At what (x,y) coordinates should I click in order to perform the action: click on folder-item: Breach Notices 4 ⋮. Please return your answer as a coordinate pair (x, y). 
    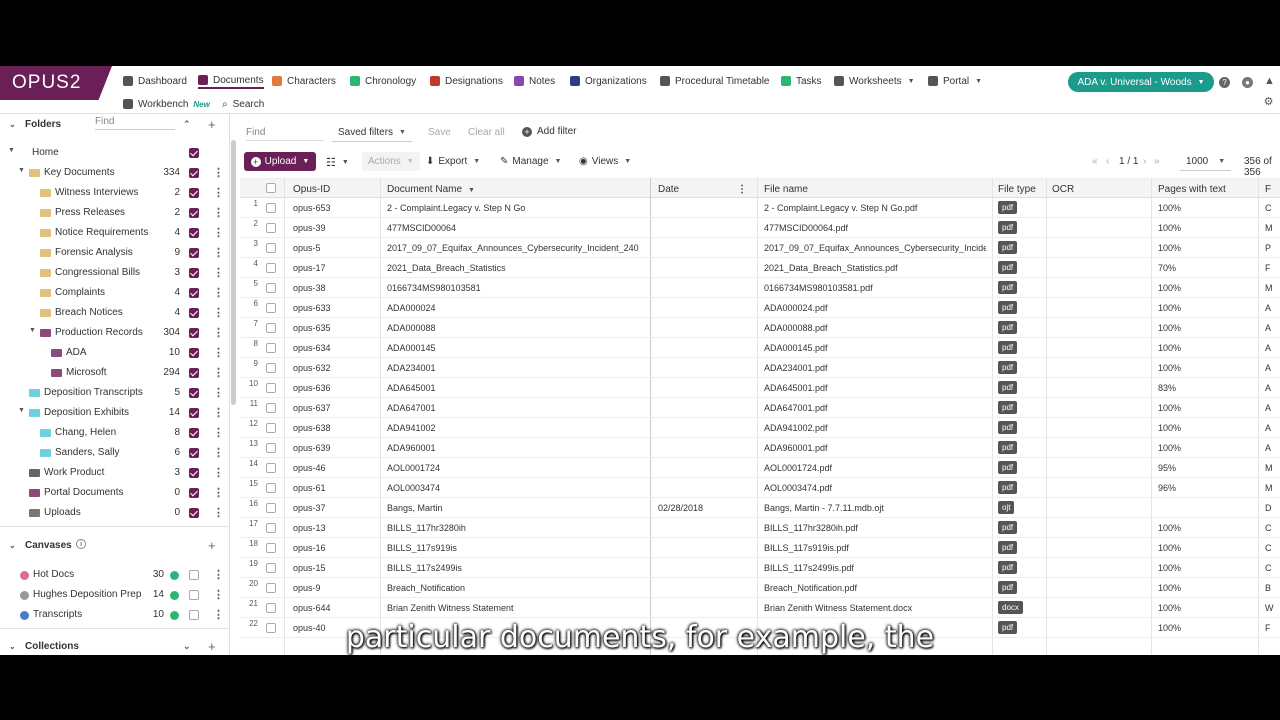
    Looking at the image, I should click on (114, 313).